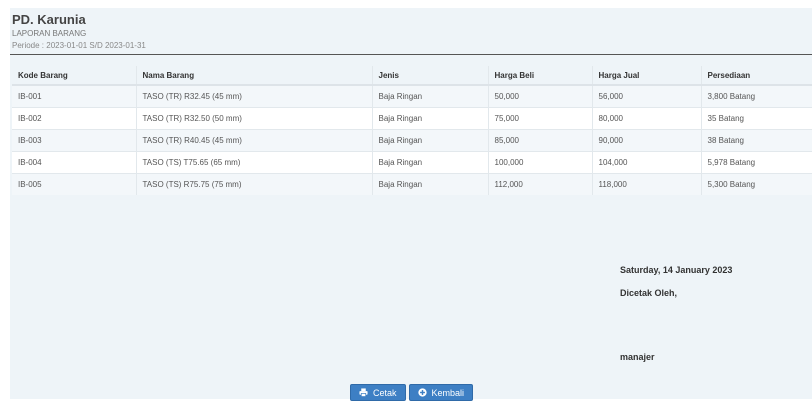  I want to click on cell-kode: IB-001, so click(74, 96).